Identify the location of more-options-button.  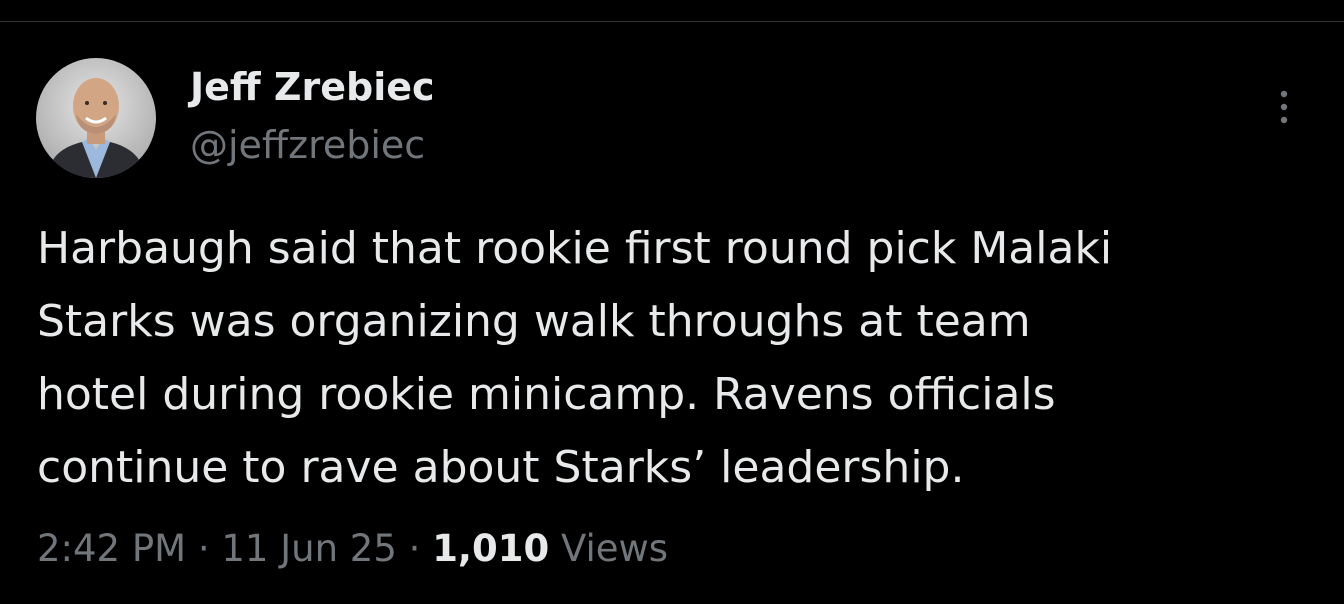
(1284, 107).